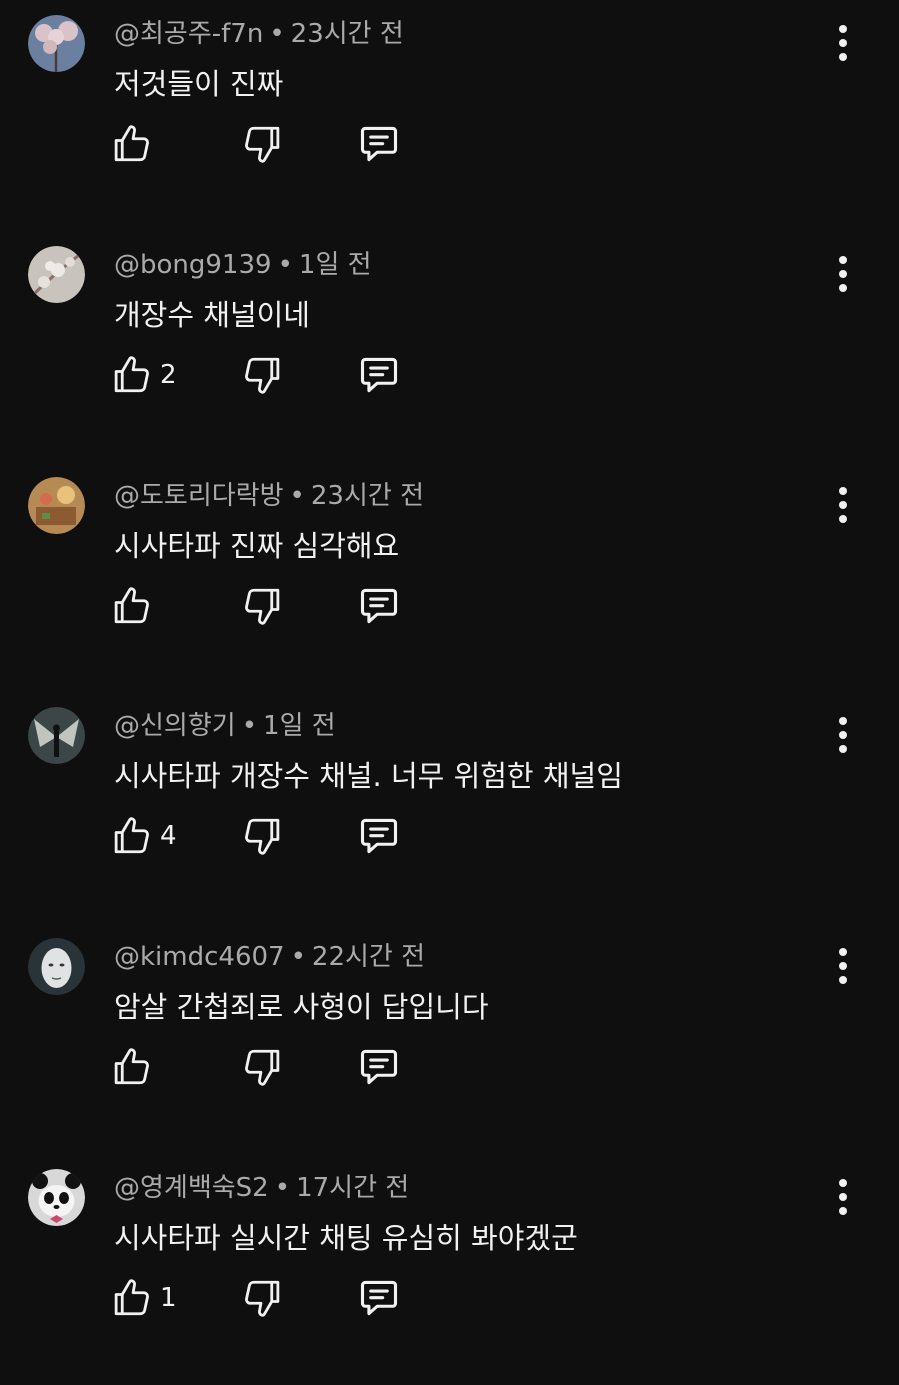 The width and height of the screenshot is (899, 1385). I want to click on blossom-branch-avatar, so click(56, 274).